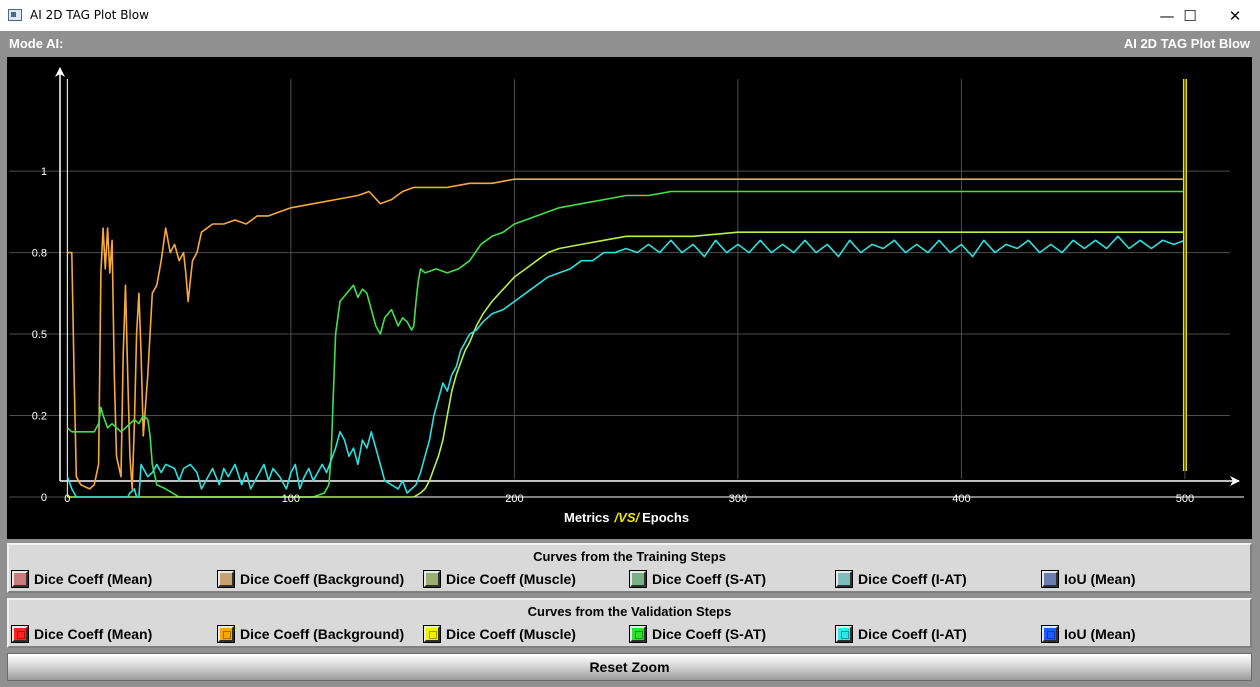  What do you see at coordinates (1185, 499) in the screenshot?
I see `x-tick-label: 500` at bounding box center [1185, 499].